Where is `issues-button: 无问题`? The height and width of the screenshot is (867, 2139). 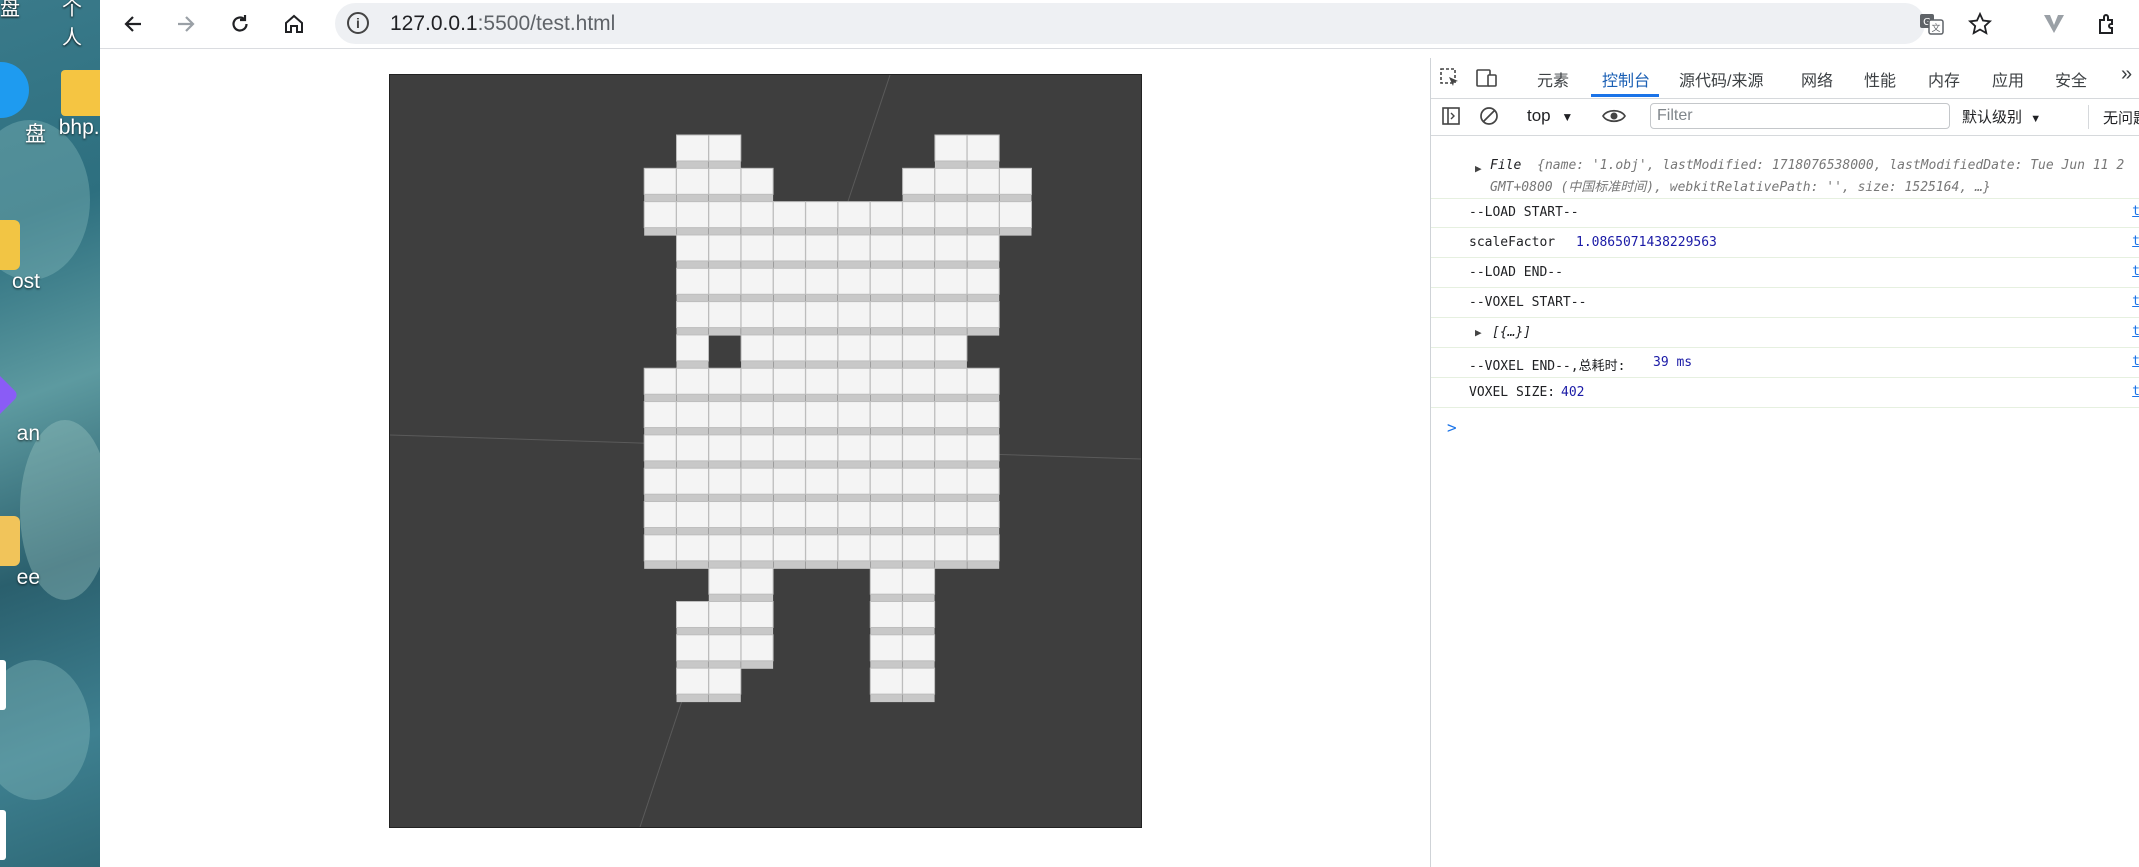 issues-button: 无问题 is located at coordinates (2121, 117).